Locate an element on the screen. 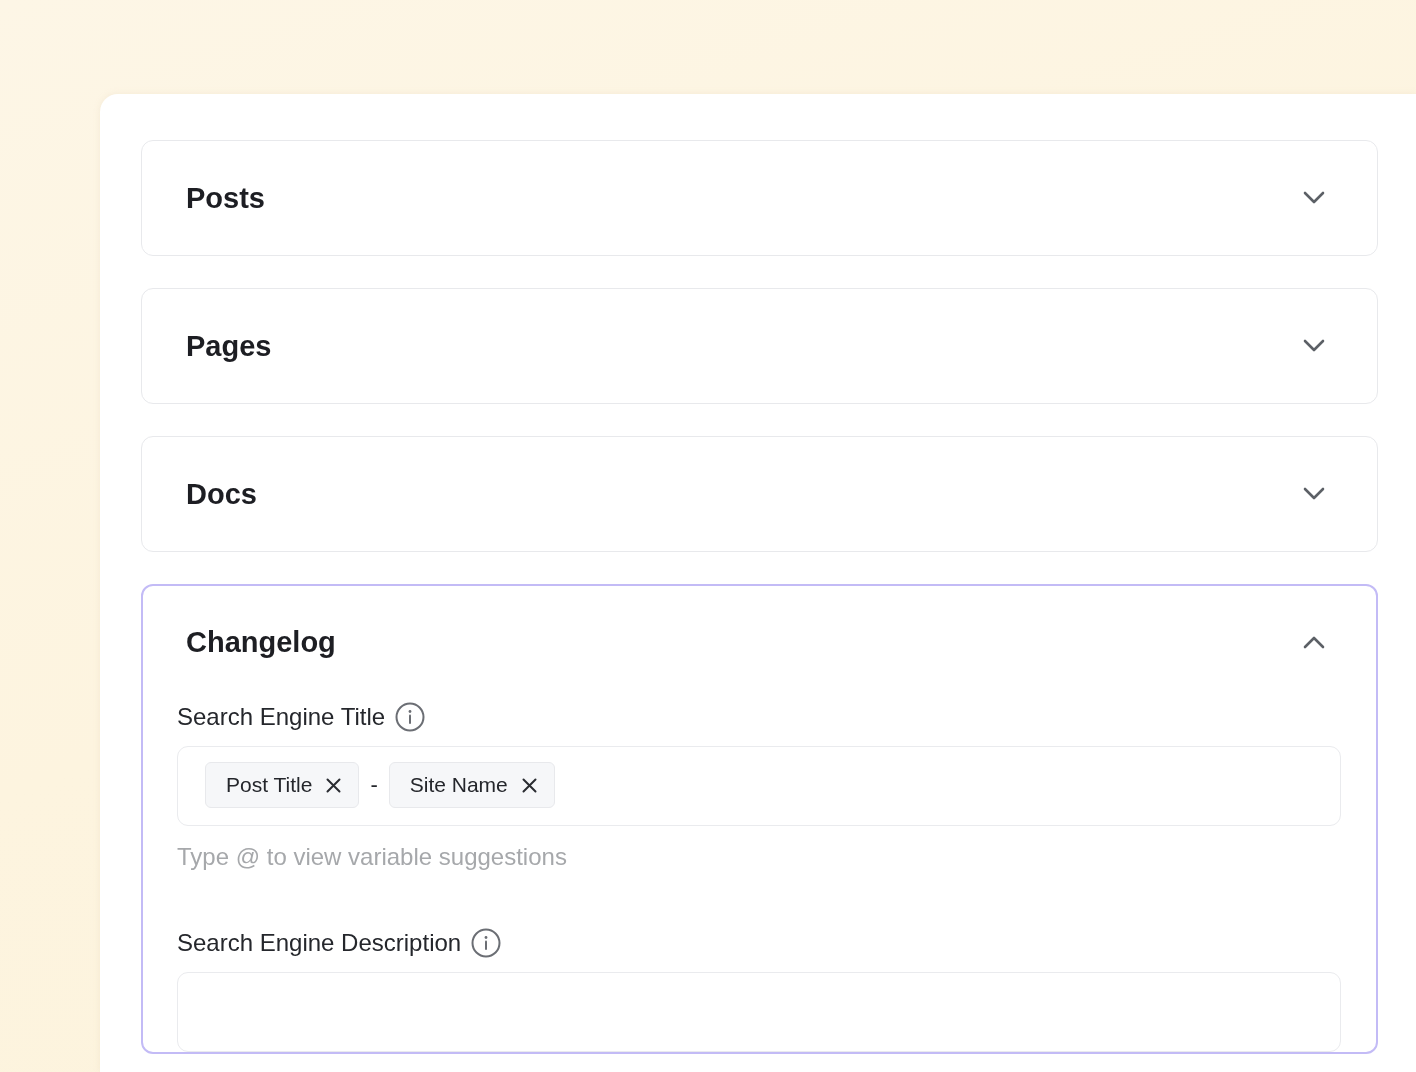  helper-text: Type @ to view variable suggestions is located at coordinates (372, 857).